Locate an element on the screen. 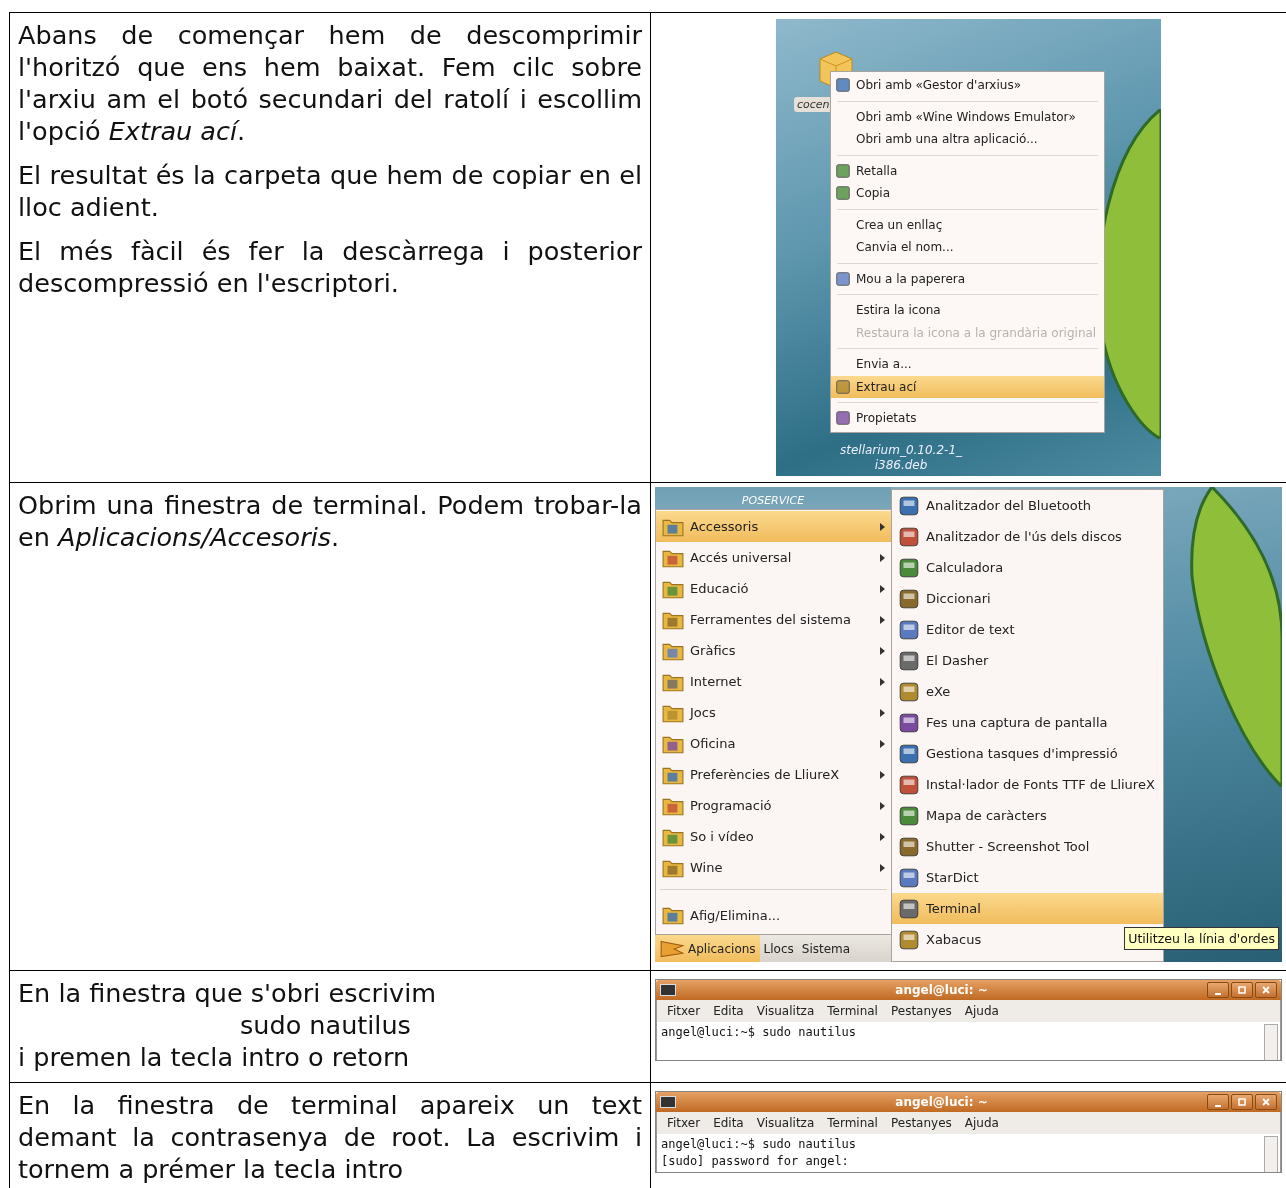 The width and height of the screenshot is (1286, 1188). tooltip: Utilitzeu la línia d'ordes is located at coordinates (1201, 938).